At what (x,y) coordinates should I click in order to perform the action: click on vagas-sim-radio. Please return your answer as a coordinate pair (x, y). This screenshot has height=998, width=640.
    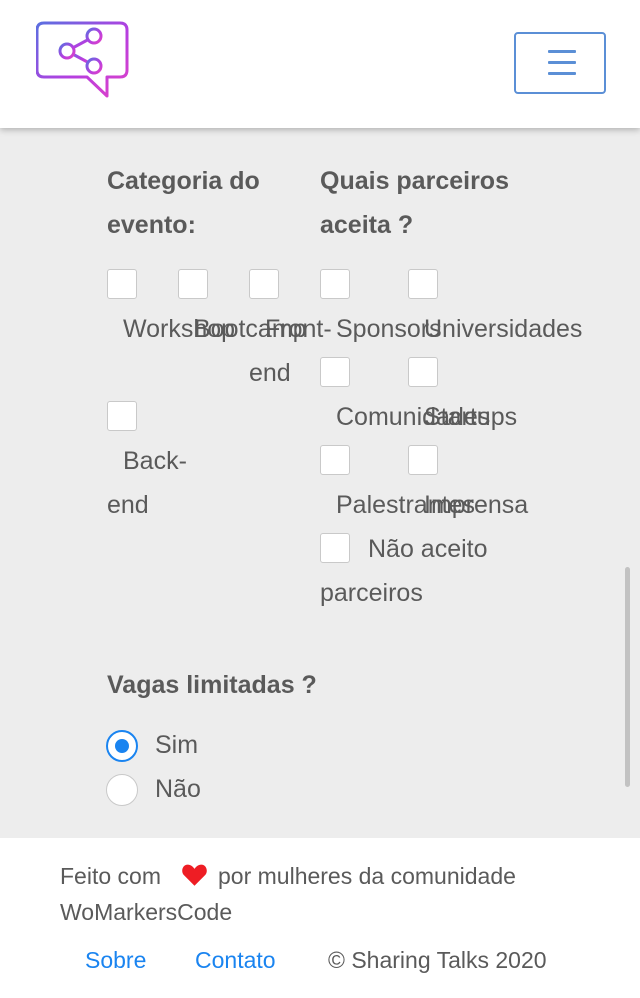
    Looking at the image, I should click on (122, 746).